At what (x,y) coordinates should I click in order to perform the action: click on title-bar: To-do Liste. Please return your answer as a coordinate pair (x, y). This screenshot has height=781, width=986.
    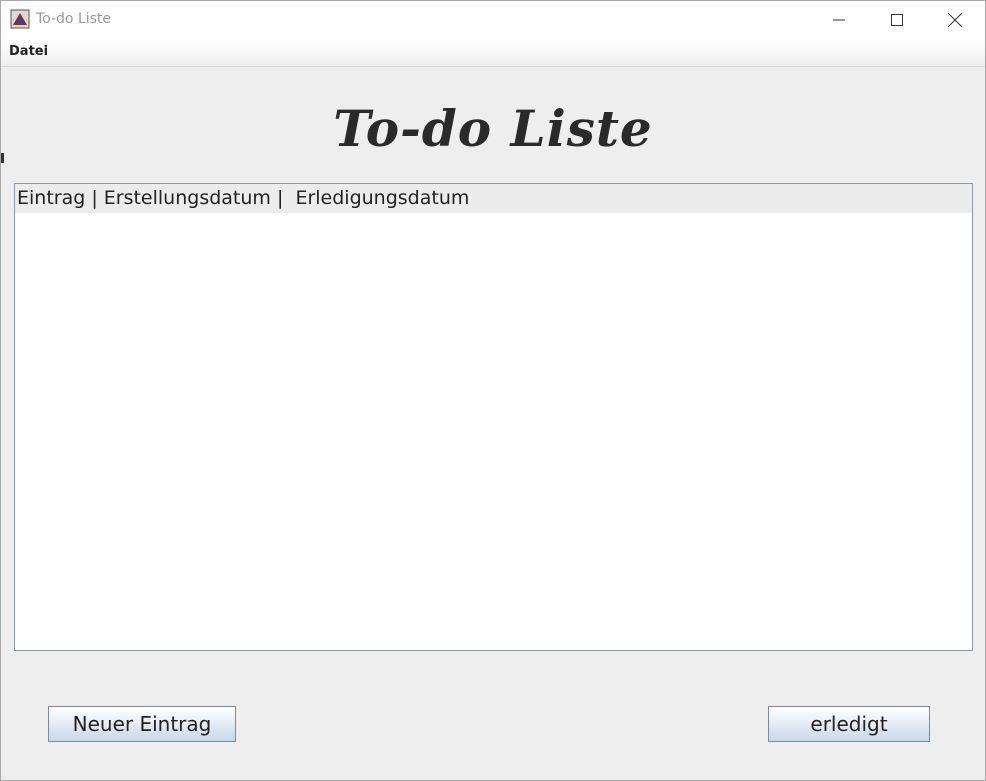
    Looking at the image, I should click on (493, 20).